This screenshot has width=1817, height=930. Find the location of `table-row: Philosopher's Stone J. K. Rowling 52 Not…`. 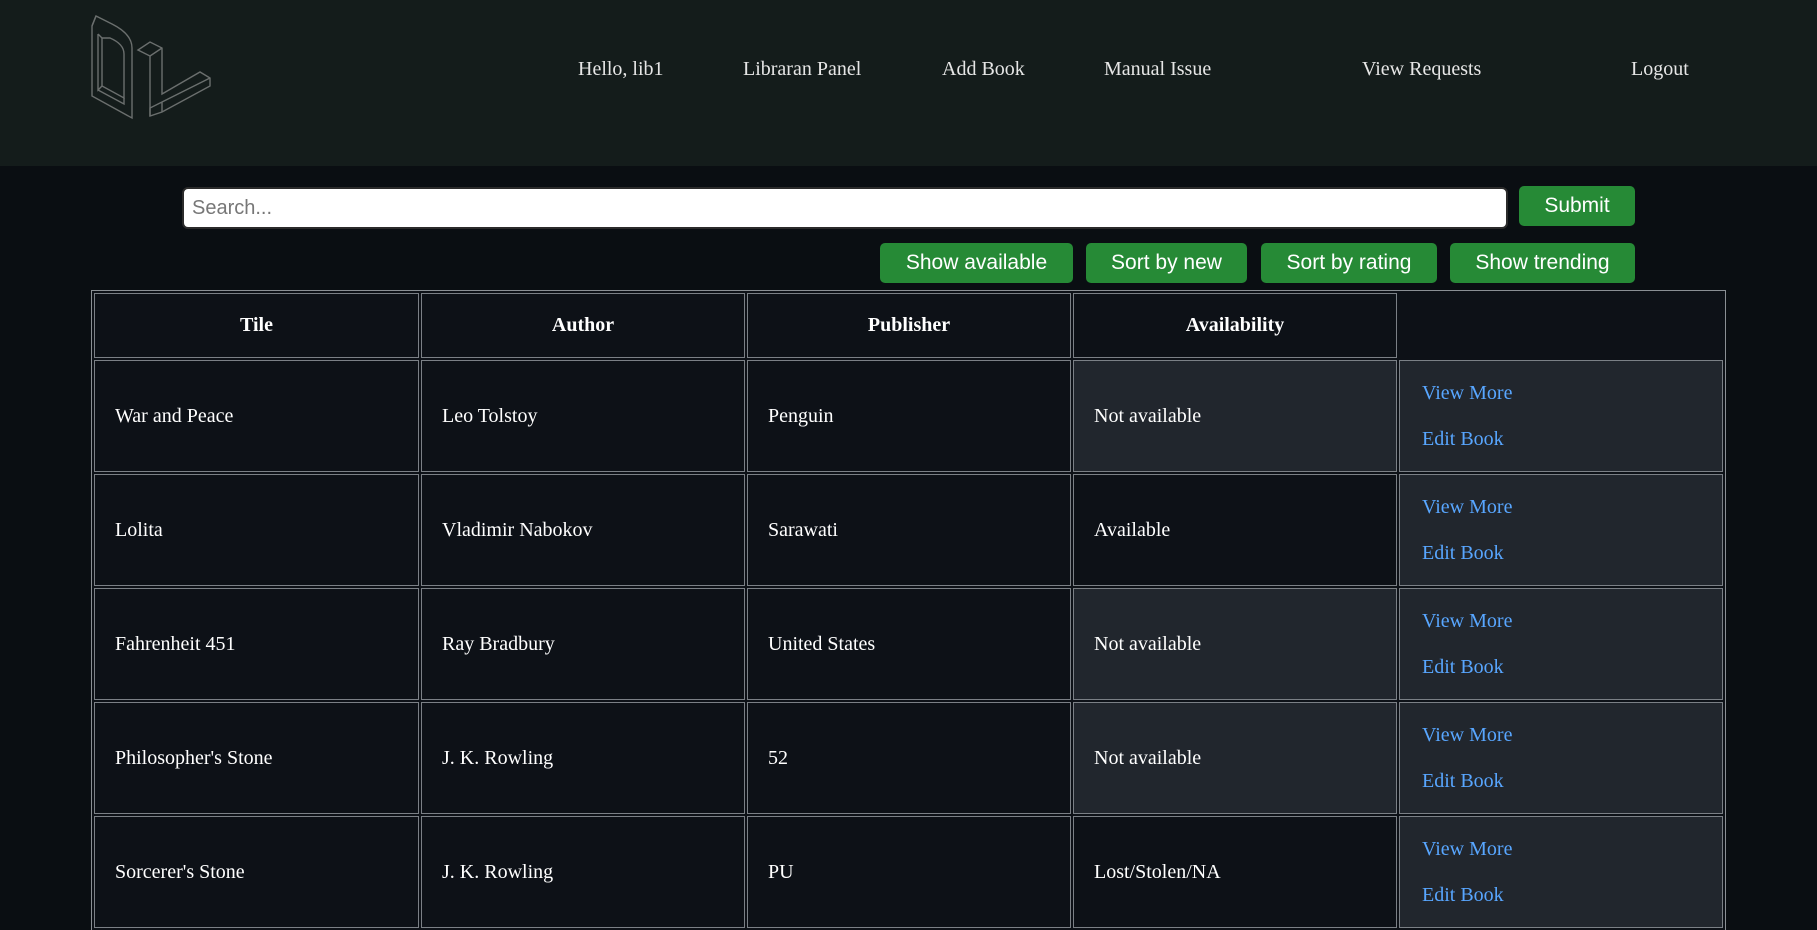

table-row: Philosopher's Stone J. K. Rowling 52 Not… is located at coordinates (908, 758).